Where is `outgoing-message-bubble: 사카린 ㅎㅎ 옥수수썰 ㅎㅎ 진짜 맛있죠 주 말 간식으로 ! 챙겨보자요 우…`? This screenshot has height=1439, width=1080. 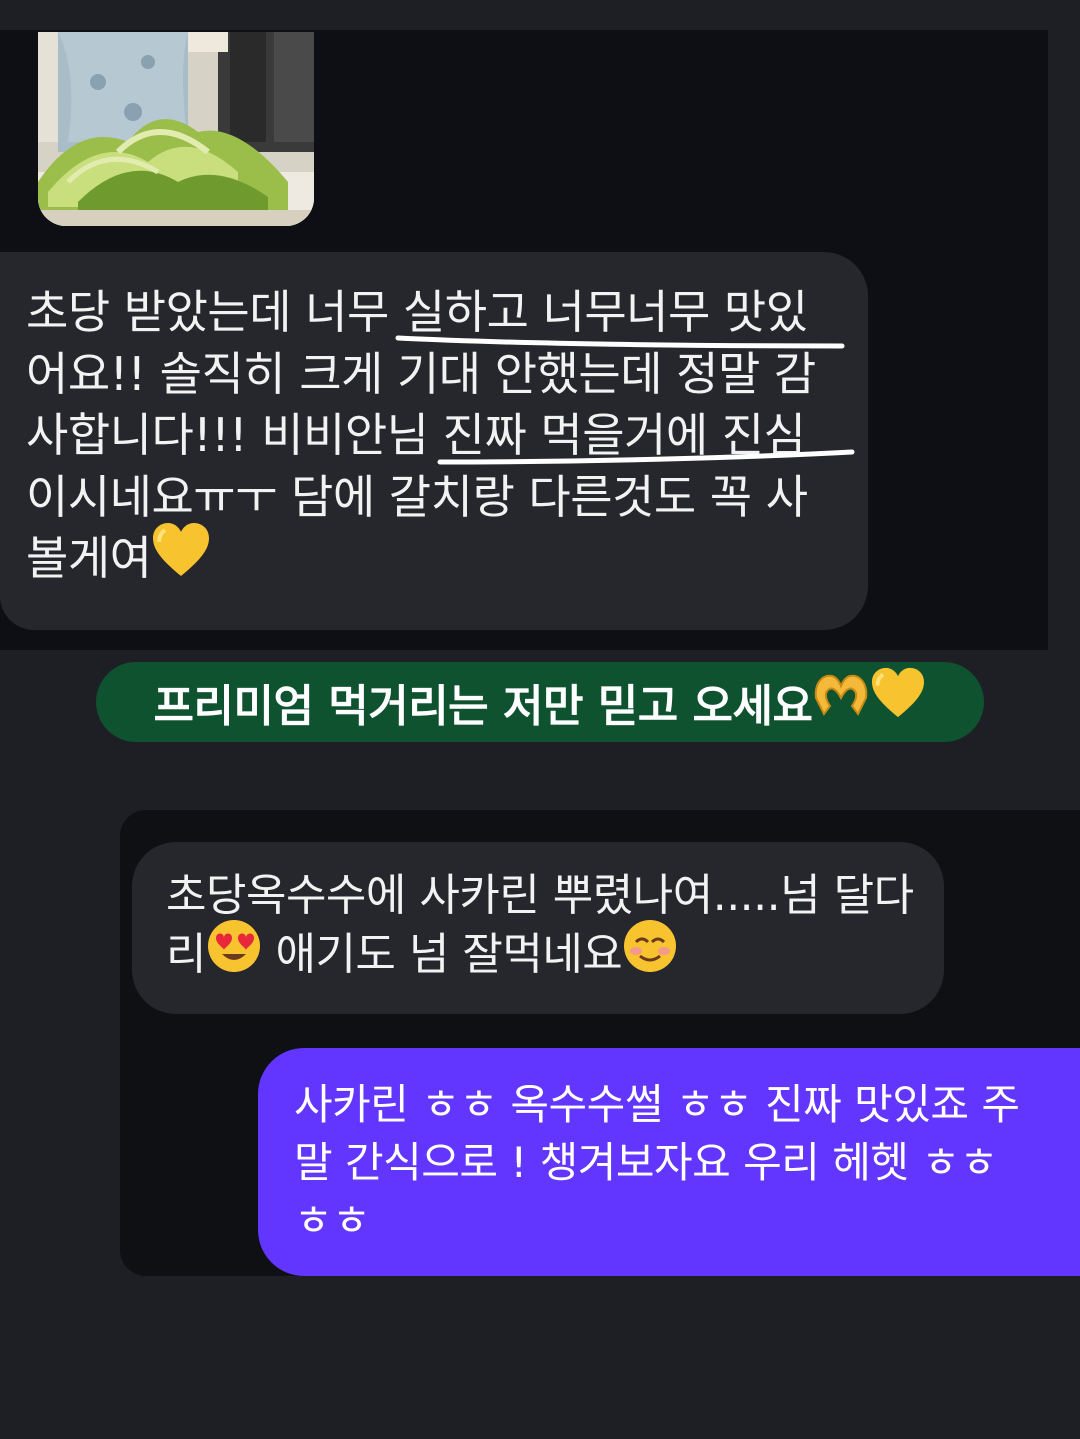 outgoing-message-bubble: 사카린 ㅎㅎ 옥수수썰 ㅎㅎ 진짜 맛있죠 주 말 간식으로 ! 챙겨보자요 우… is located at coordinates (669, 1162).